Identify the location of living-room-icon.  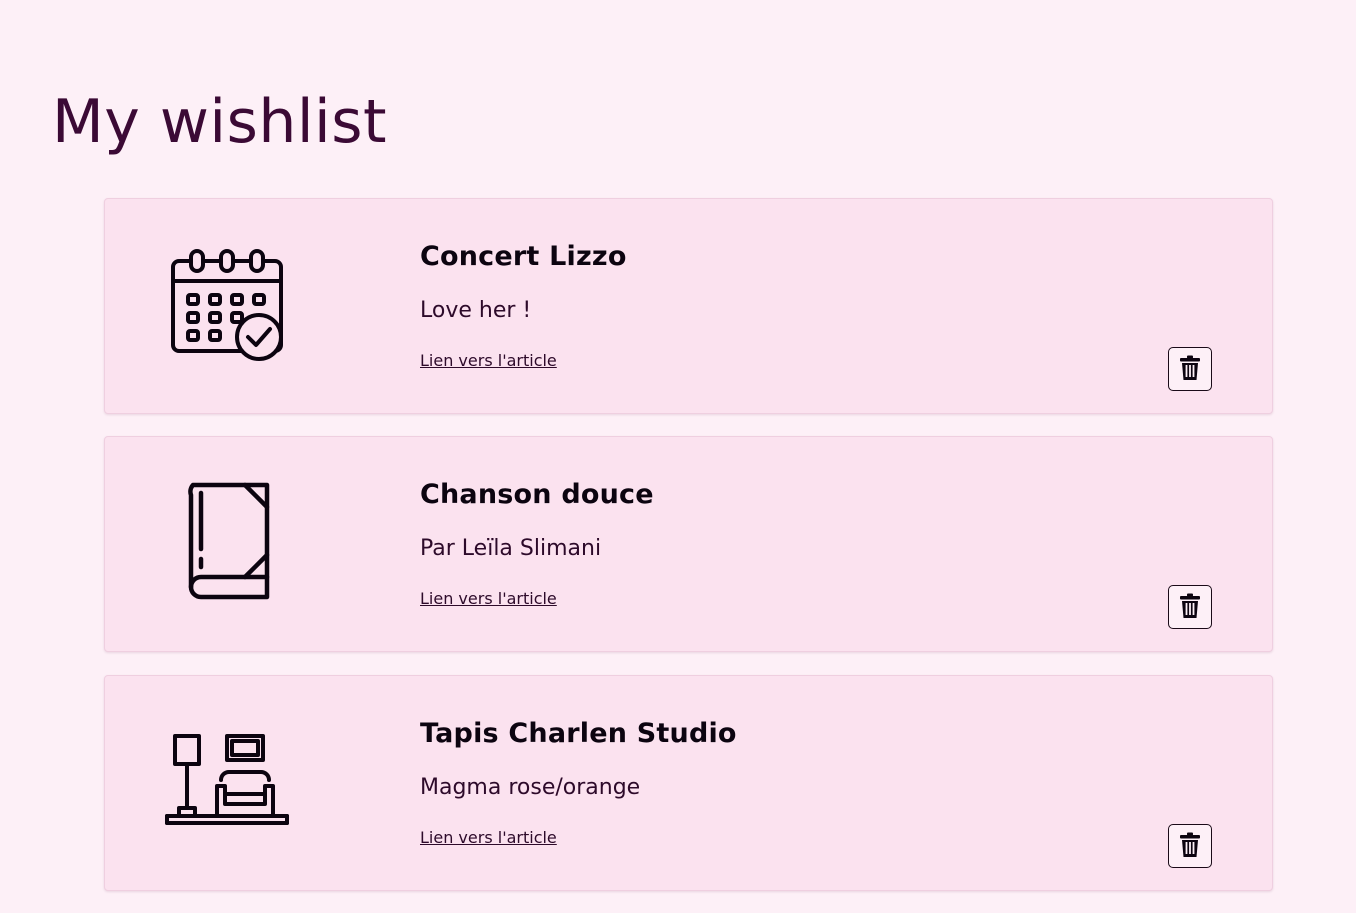
(227, 782).